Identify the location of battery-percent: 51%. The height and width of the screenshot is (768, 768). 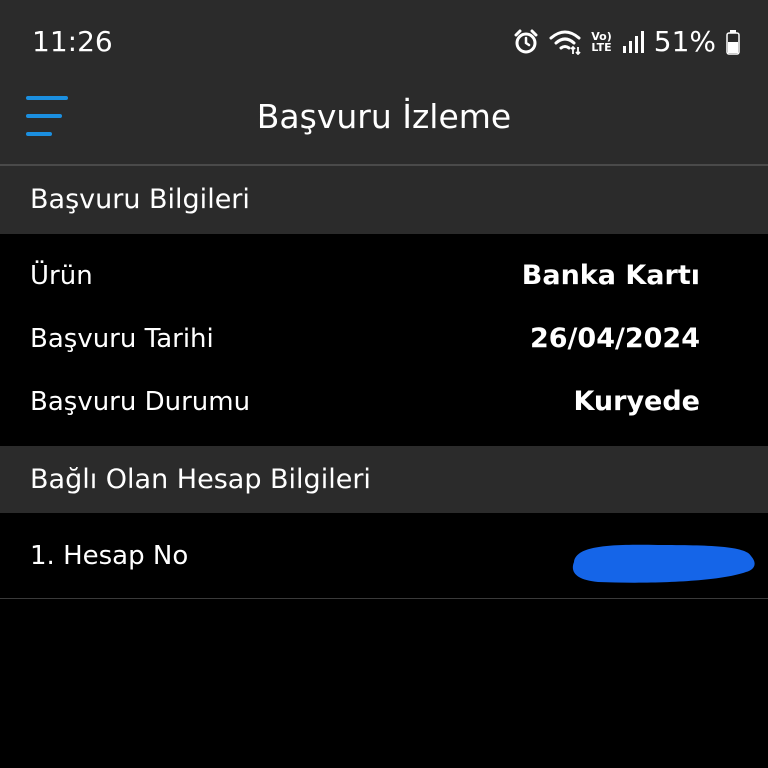
(684, 41).